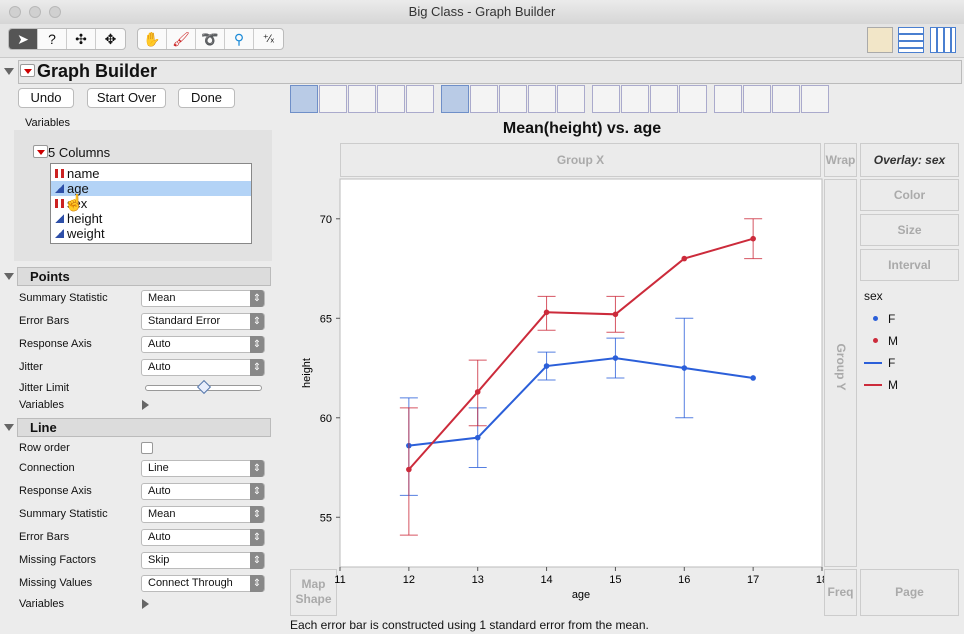  What do you see at coordinates (151, 218) in the screenshot?
I see `column-height: height` at bounding box center [151, 218].